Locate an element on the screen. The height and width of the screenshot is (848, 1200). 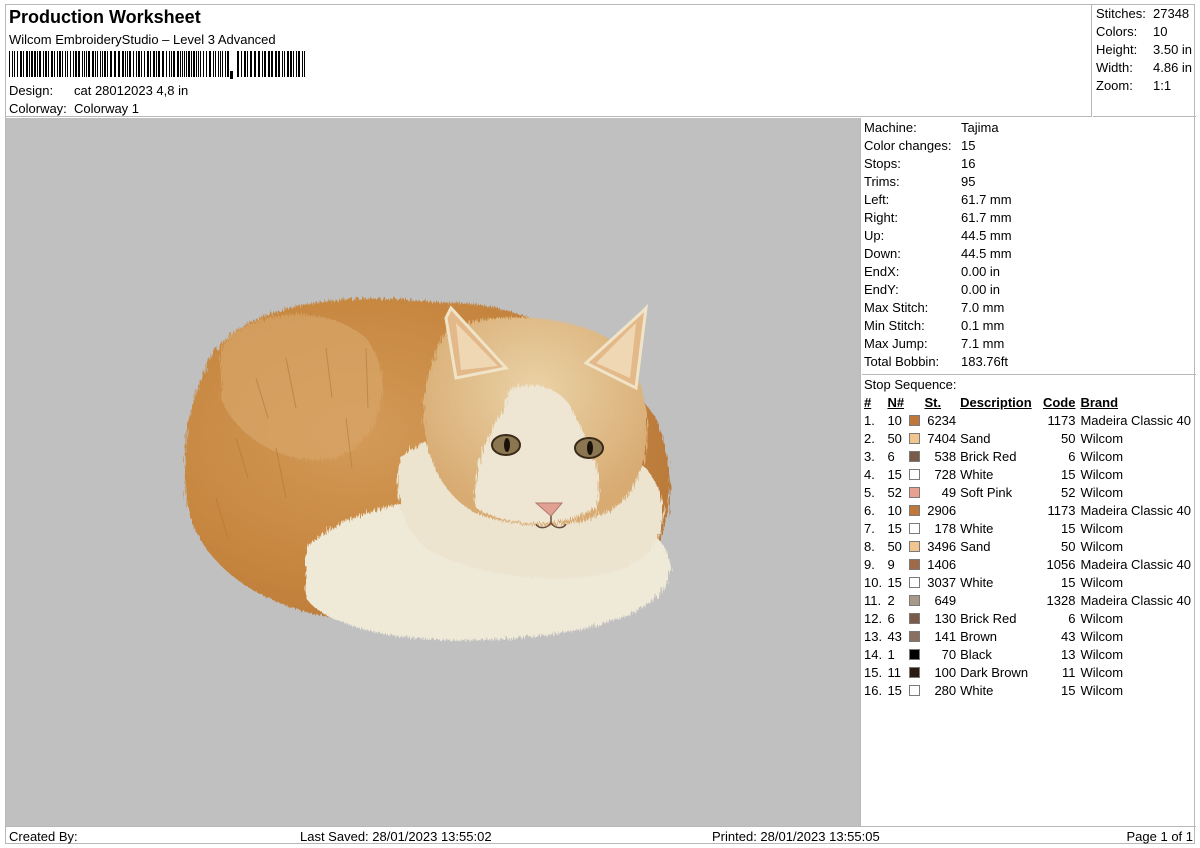
cell-st: 1406 is located at coordinates (942, 564).